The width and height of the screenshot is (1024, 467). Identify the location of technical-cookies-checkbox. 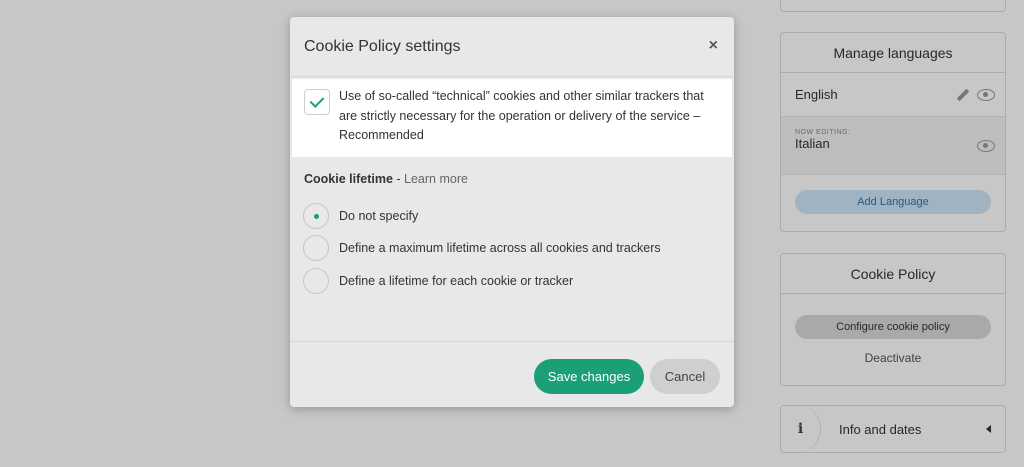
(317, 102).